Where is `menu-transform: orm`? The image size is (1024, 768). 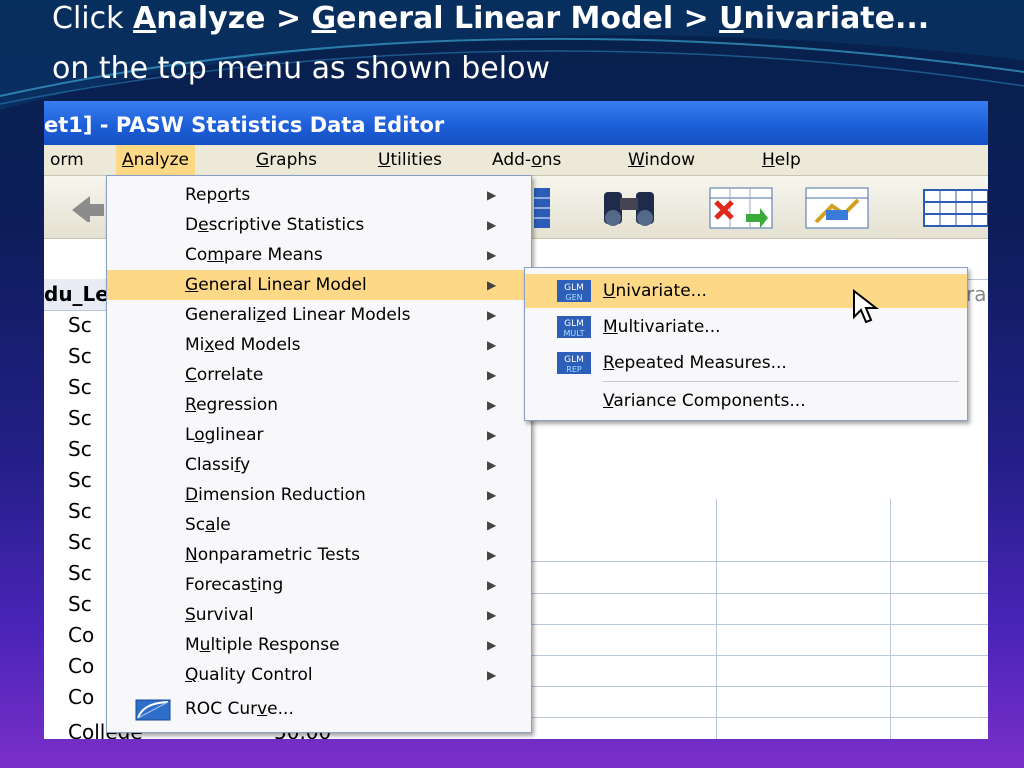
menu-transform: orm is located at coordinates (67, 160).